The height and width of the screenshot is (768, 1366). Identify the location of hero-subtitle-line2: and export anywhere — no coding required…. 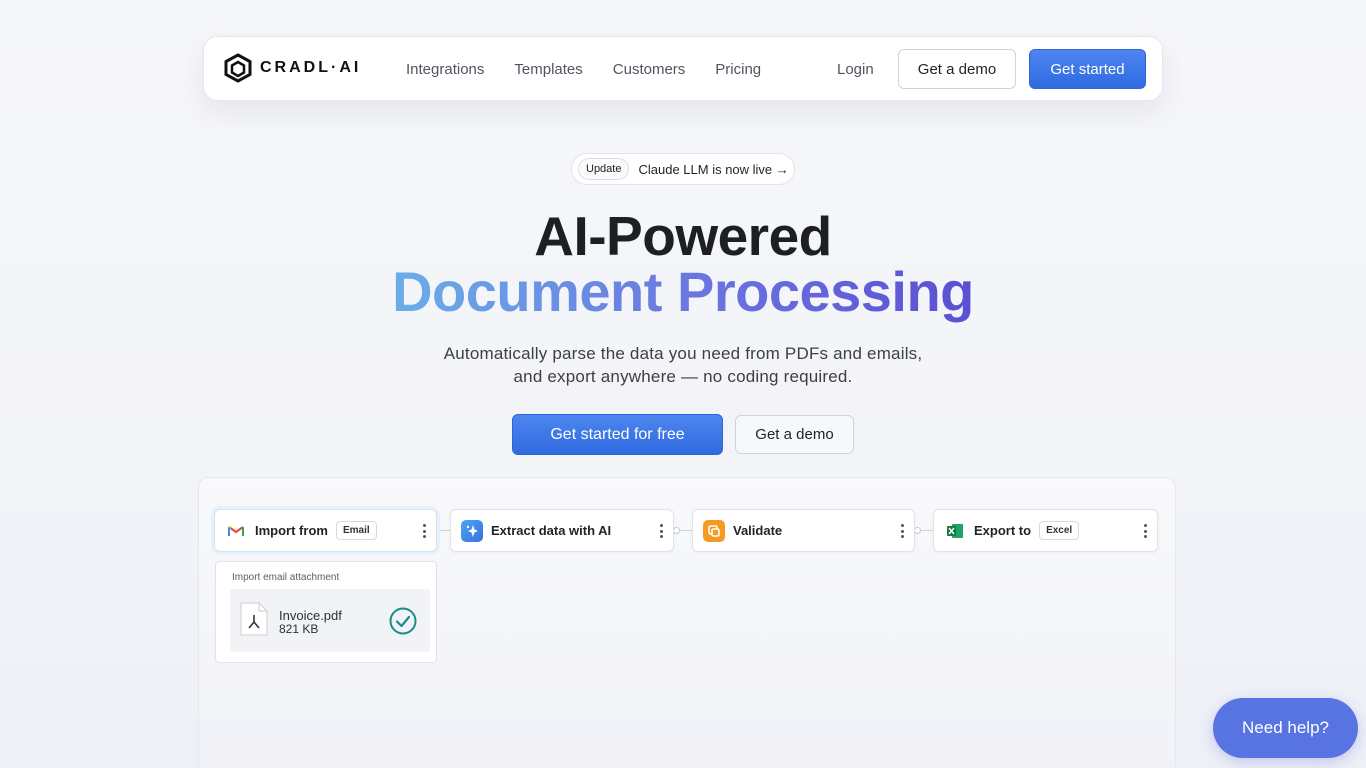
(683, 376).